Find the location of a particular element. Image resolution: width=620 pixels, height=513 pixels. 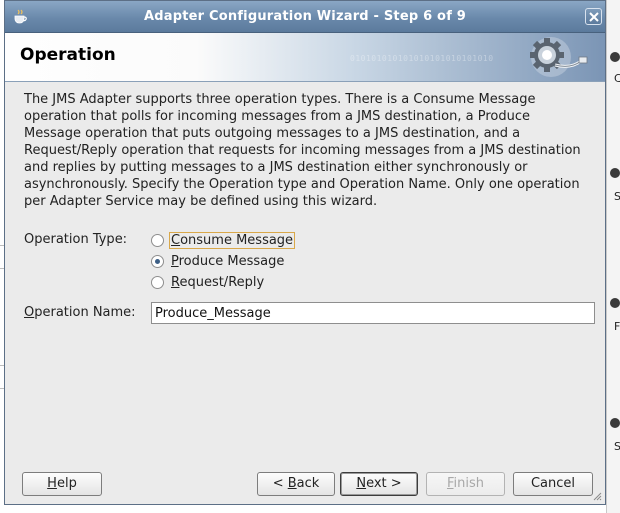

radio-request-reply: Request/Reply is located at coordinates (208, 282).